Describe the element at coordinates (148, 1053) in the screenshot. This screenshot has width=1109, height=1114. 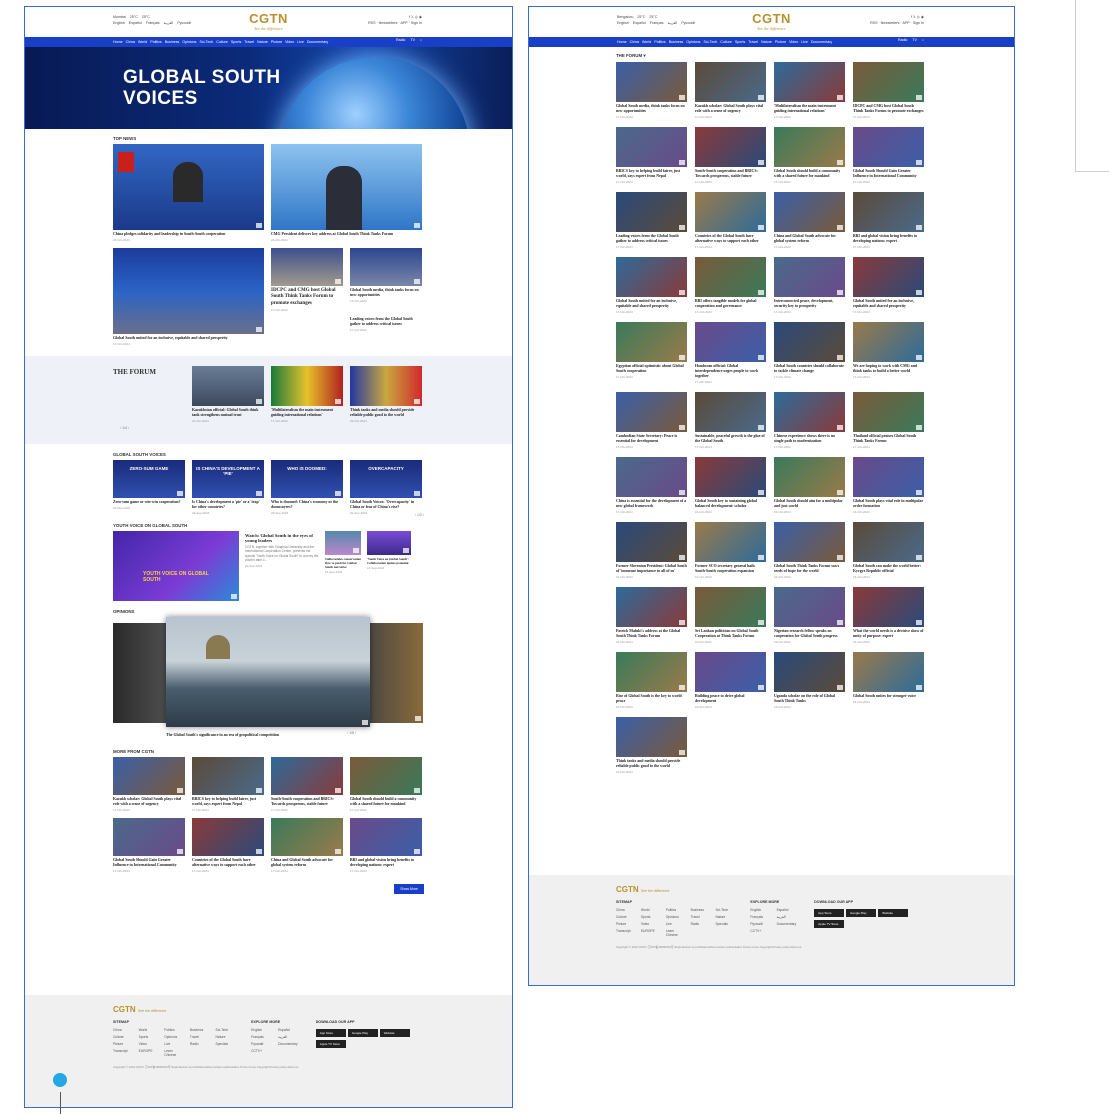
I see `footer-link: EUROPE` at that location.